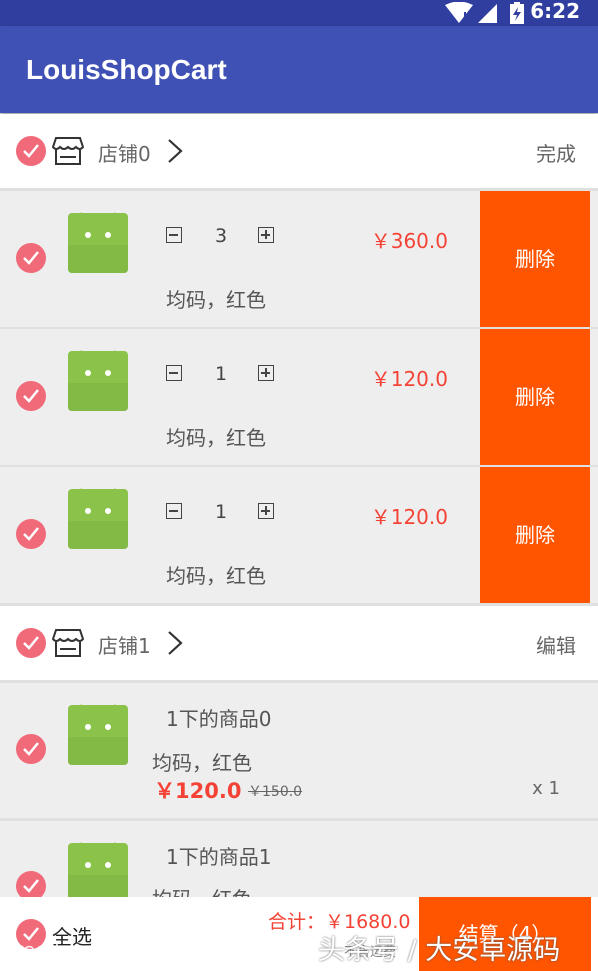  What do you see at coordinates (555, 11) in the screenshot?
I see `clock: 6:22` at bounding box center [555, 11].